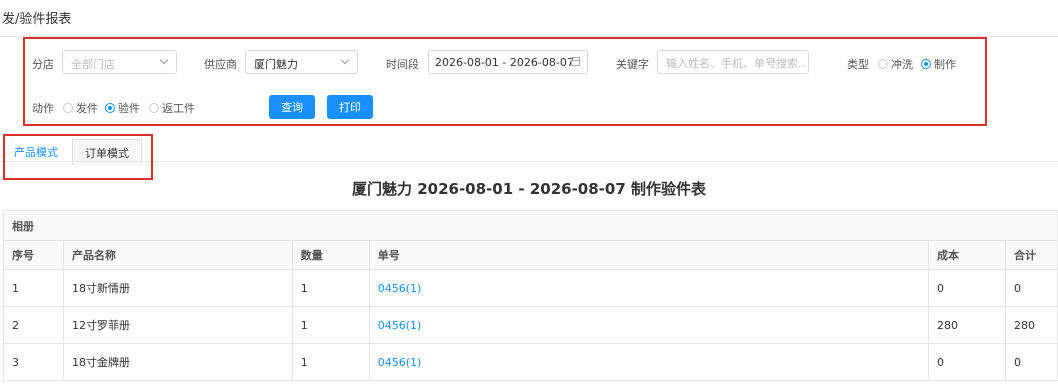  Describe the element at coordinates (967, 325) in the screenshot. I see `cost: 280` at that location.